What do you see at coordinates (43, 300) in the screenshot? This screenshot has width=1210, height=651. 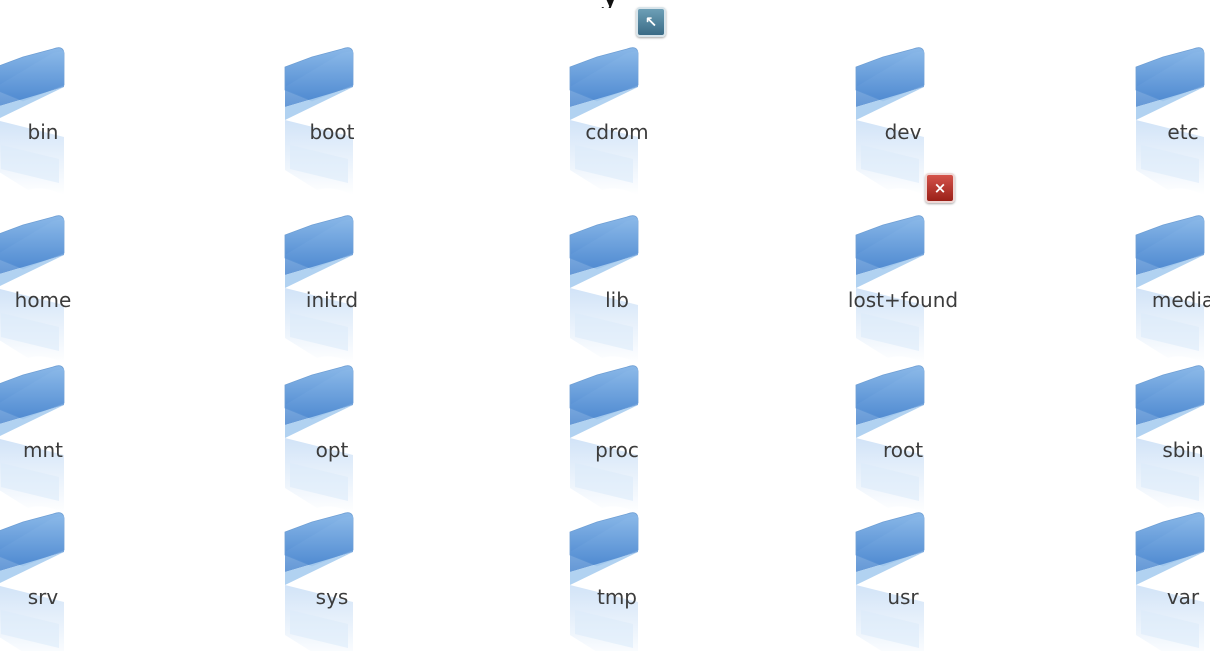 I see `folder-label: home` at bounding box center [43, 300].